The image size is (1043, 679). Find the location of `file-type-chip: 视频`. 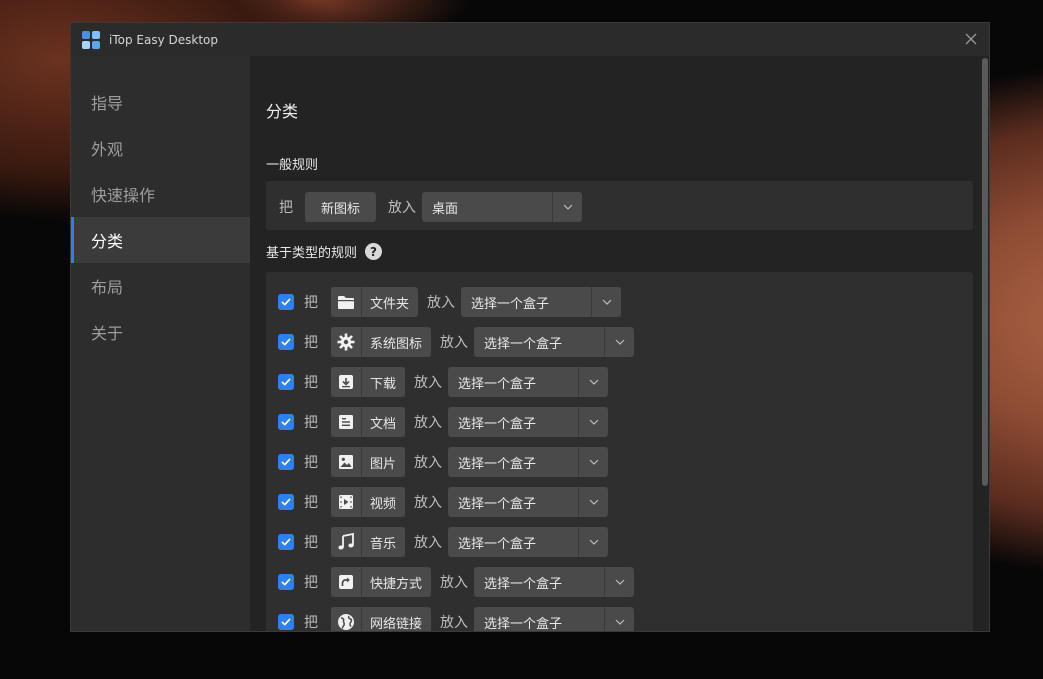

file-type-chip: 视频 is located at coordinates (368, 502).